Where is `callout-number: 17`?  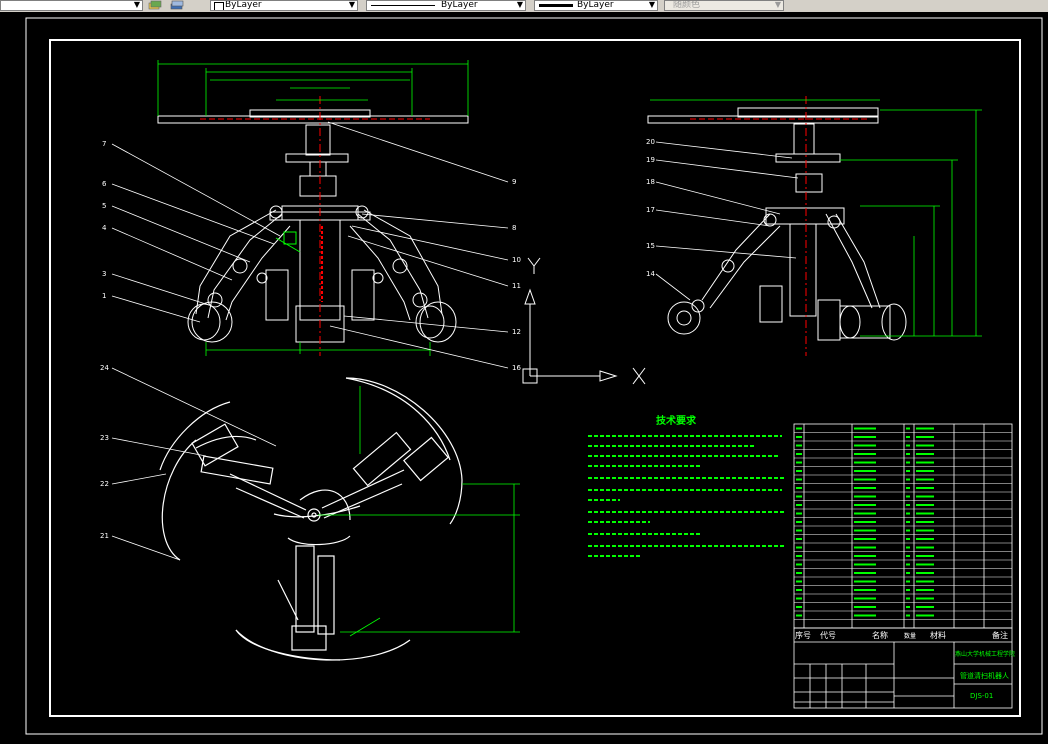
callout-number: 17 is located at coordinates (650, 210).